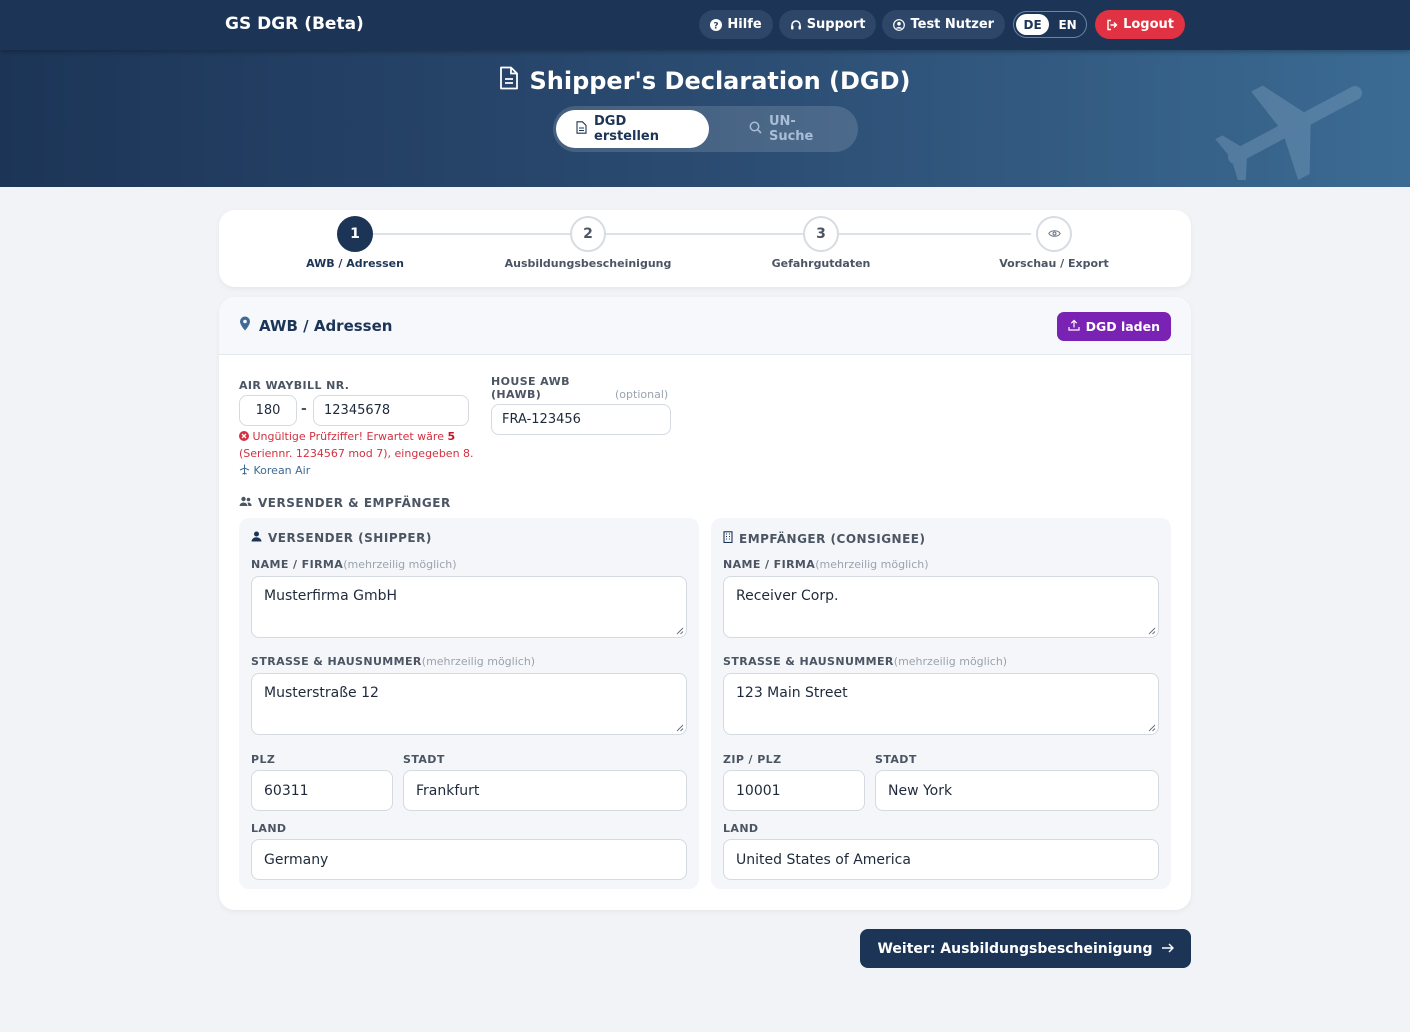 This screenshot has width=1410, height=1032. I want to click on shipper-name-label: NAME / FIRMA(mehrzeilig möglich), so click(354, 564).